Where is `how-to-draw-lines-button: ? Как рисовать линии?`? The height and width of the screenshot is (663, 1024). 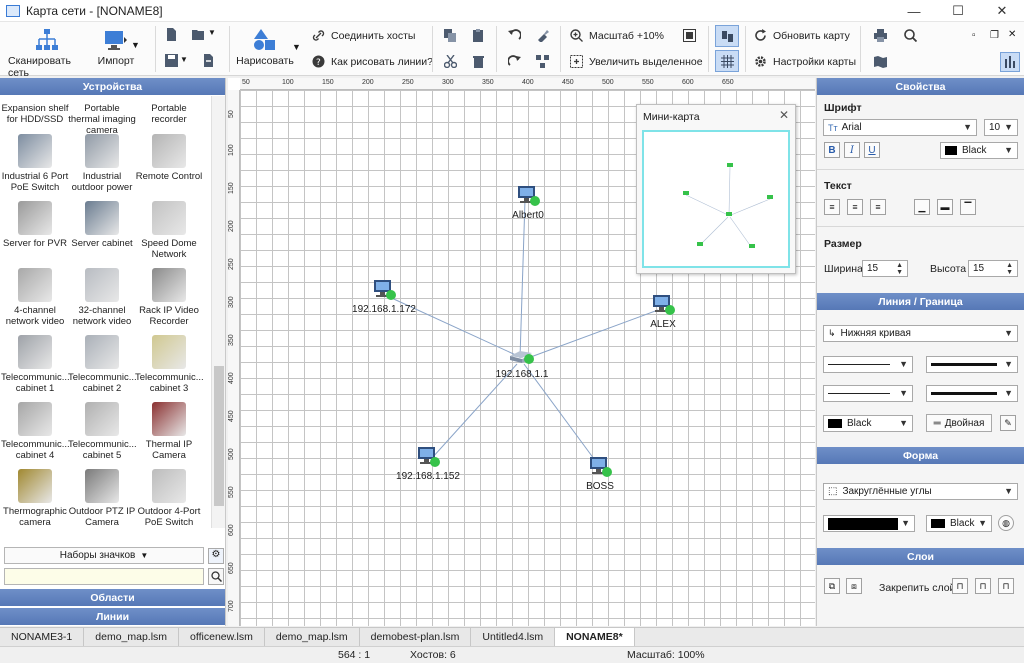 how-to-draw-lines-button: ? Как рисовать линии? is located at coordinates (372, 61).